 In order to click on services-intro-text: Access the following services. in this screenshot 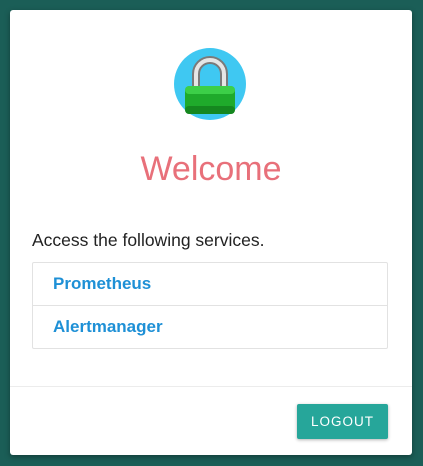, I will do `click(148, 240)`.